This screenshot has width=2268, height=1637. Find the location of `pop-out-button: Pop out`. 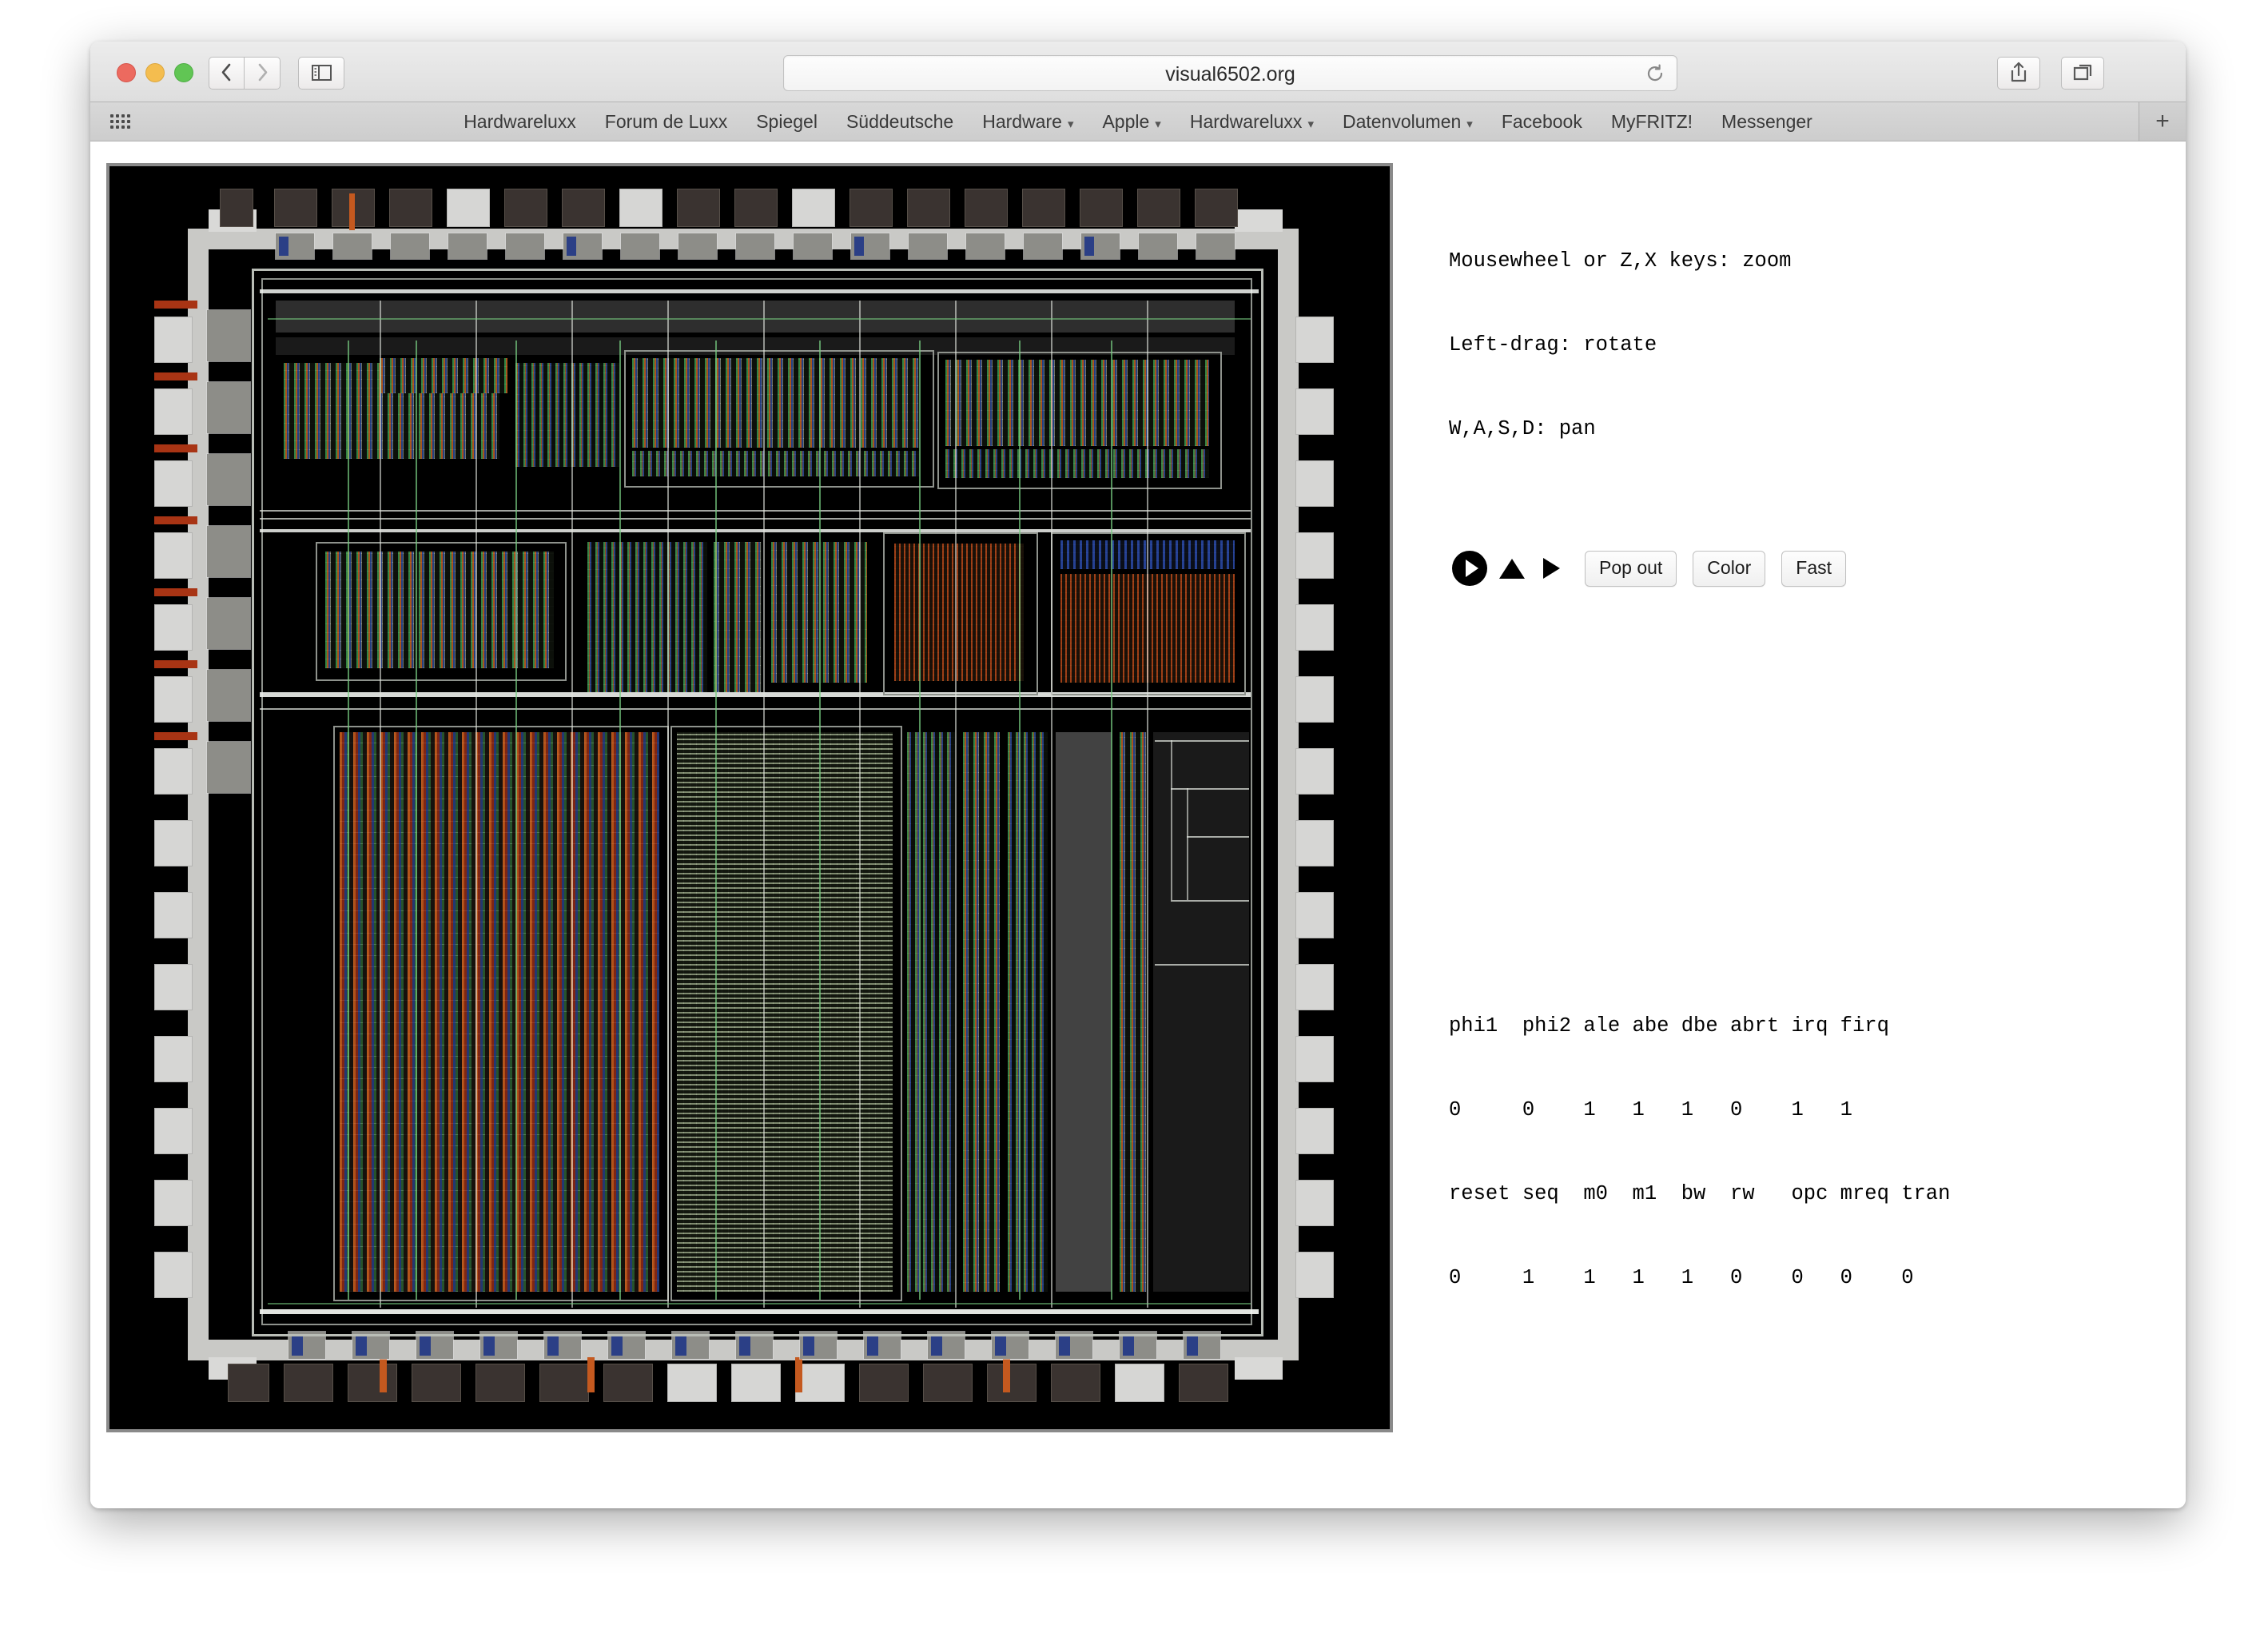

pop-out-button: Pop out is located at coordinates (1631, 568).